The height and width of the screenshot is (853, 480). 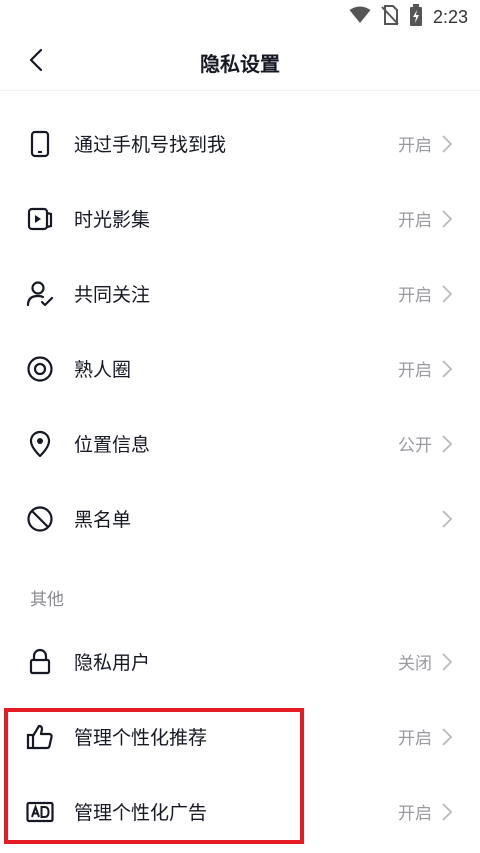 What do you see at coordinates (40, 812) in the screenshot?
I see `ad-icon` at bounding box center [40, 812].